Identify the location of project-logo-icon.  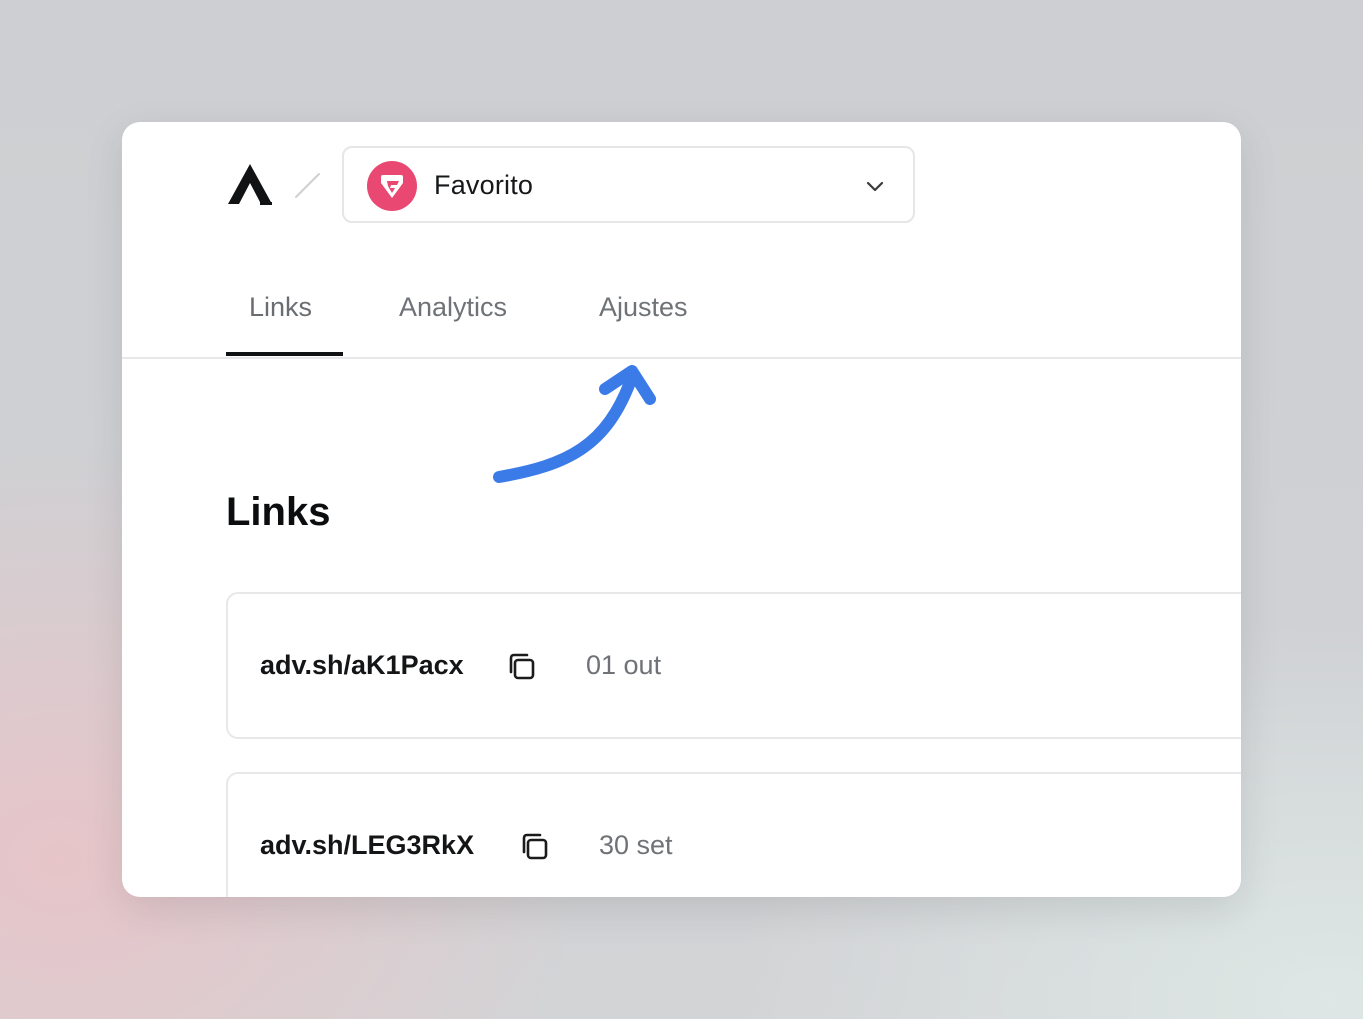
(392, 186).